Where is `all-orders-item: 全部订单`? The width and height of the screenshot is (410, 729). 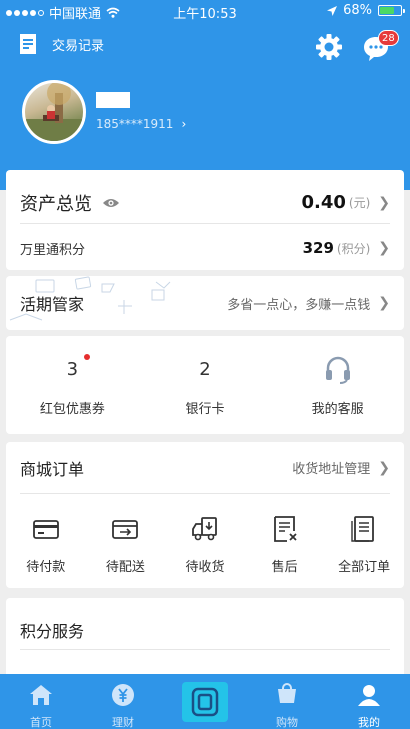
all-orders-item: 全部订单 is located at coordinates (364, 544).